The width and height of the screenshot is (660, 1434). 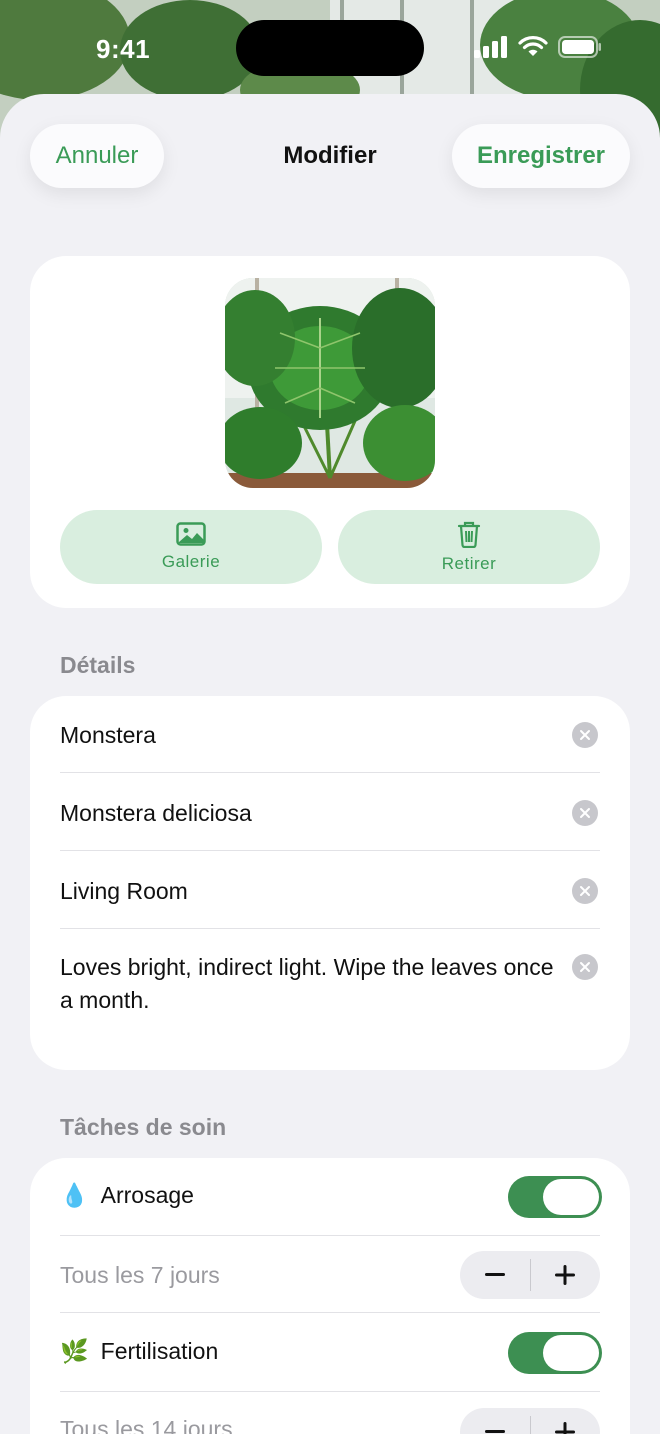 What do you see at coordinates (541, 156) in the screenshot?
I see `save-button: Enregistrer` at bounding box center [541, 156].